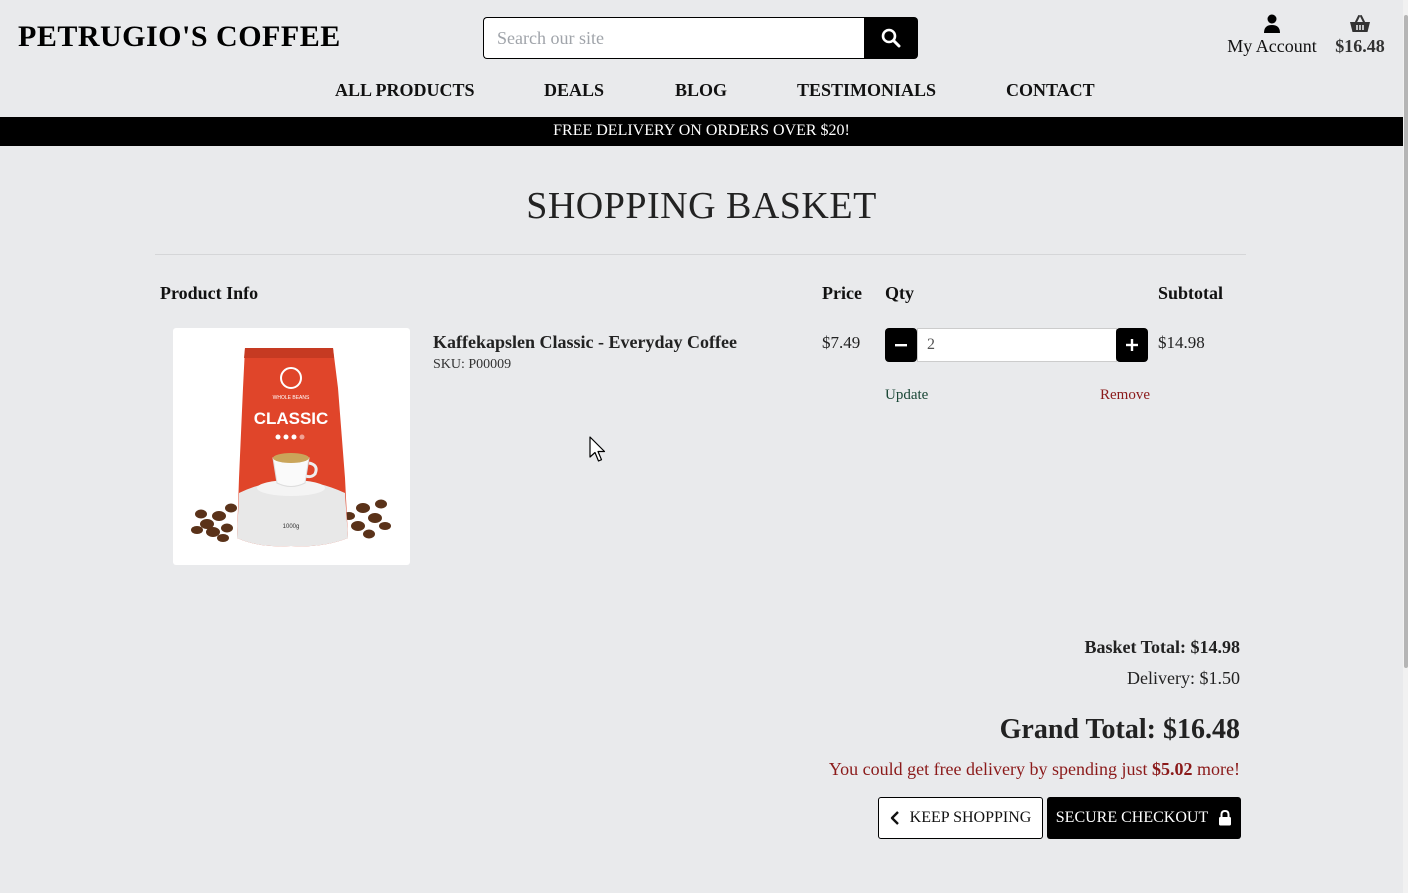  What do you see at coordinates (291, 527) in the screenshot?
I see `bag-weight-text: 1000g` at bounding box center [291, 527].